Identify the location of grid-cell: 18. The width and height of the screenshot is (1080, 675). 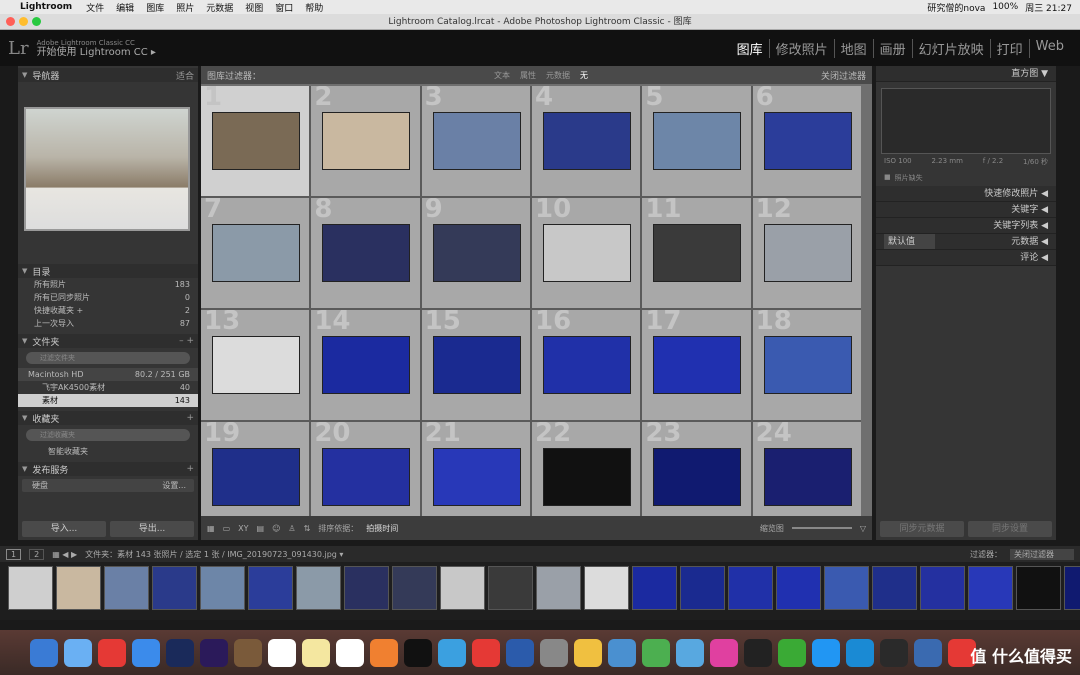
(806, 365).